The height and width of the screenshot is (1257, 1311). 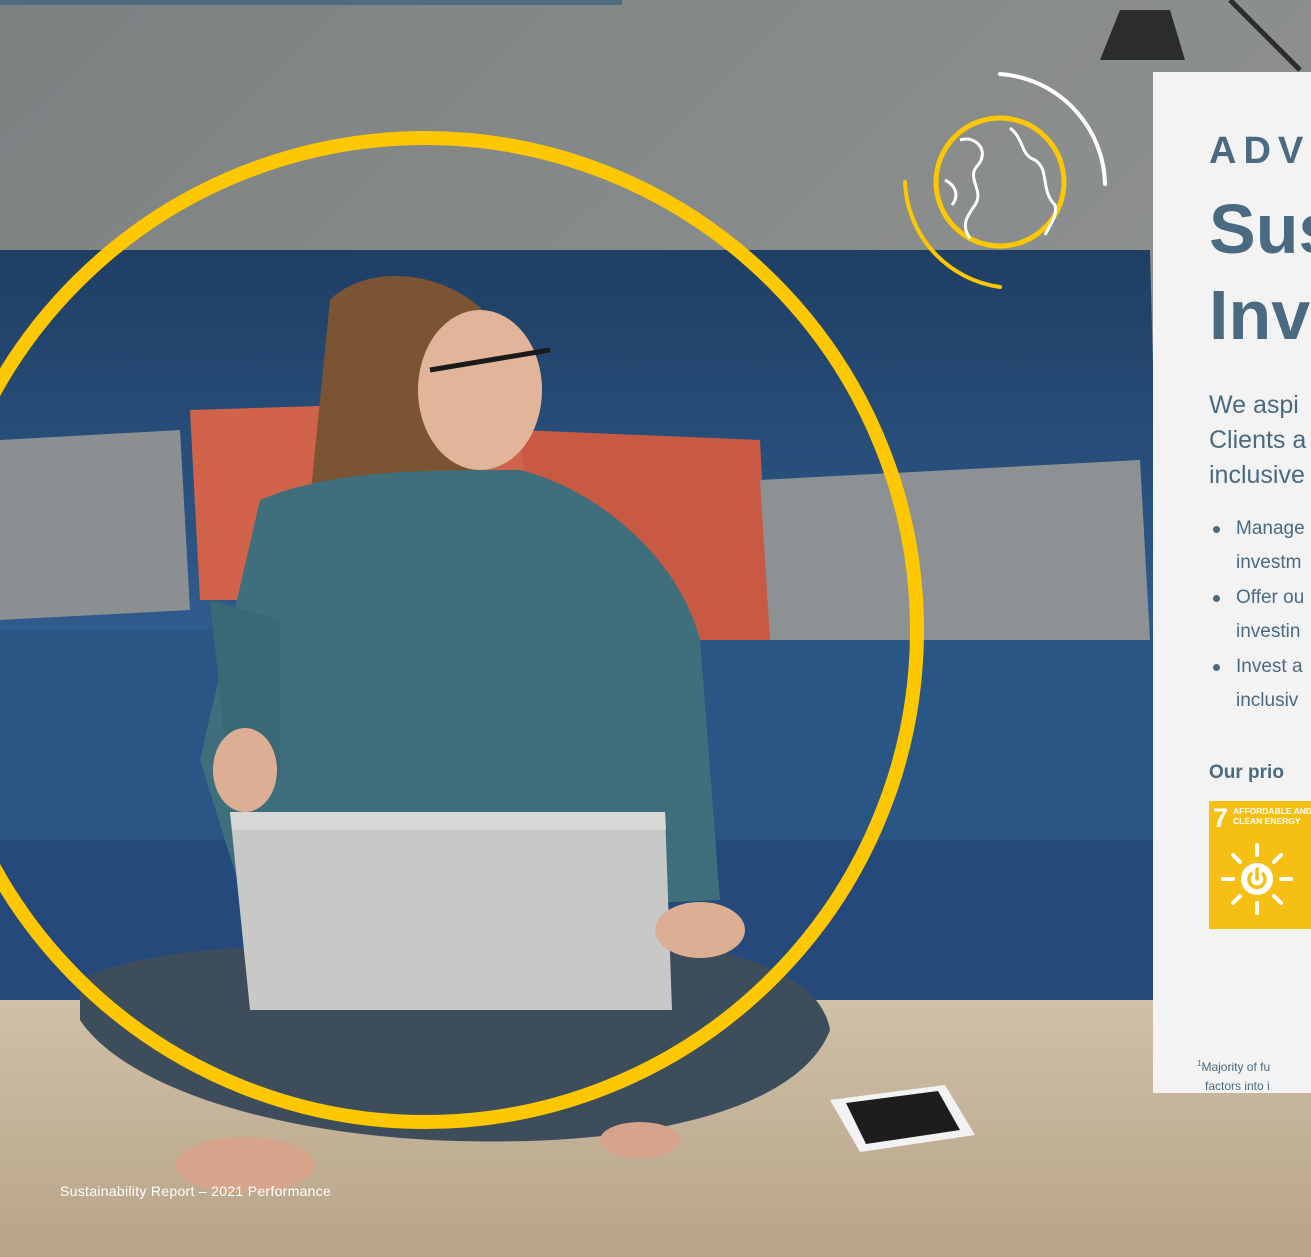 I want to click on bullet-item: Invest a inclusiv, so click(x=1257, y=684).